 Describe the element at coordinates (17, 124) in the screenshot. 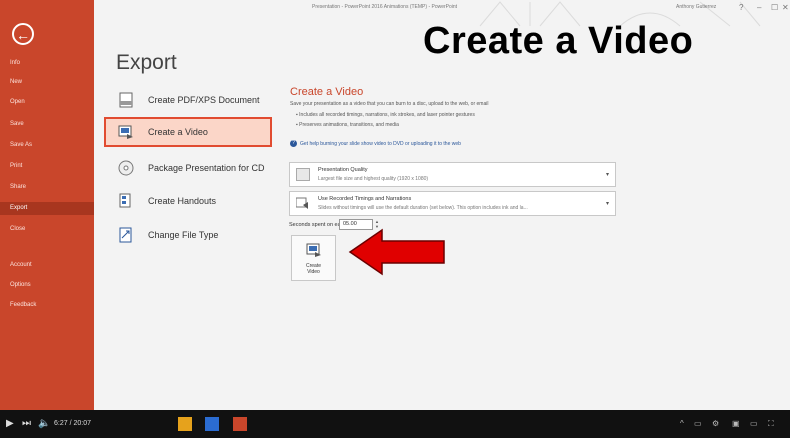

I see `sidebar-item-save: Save` at that location.